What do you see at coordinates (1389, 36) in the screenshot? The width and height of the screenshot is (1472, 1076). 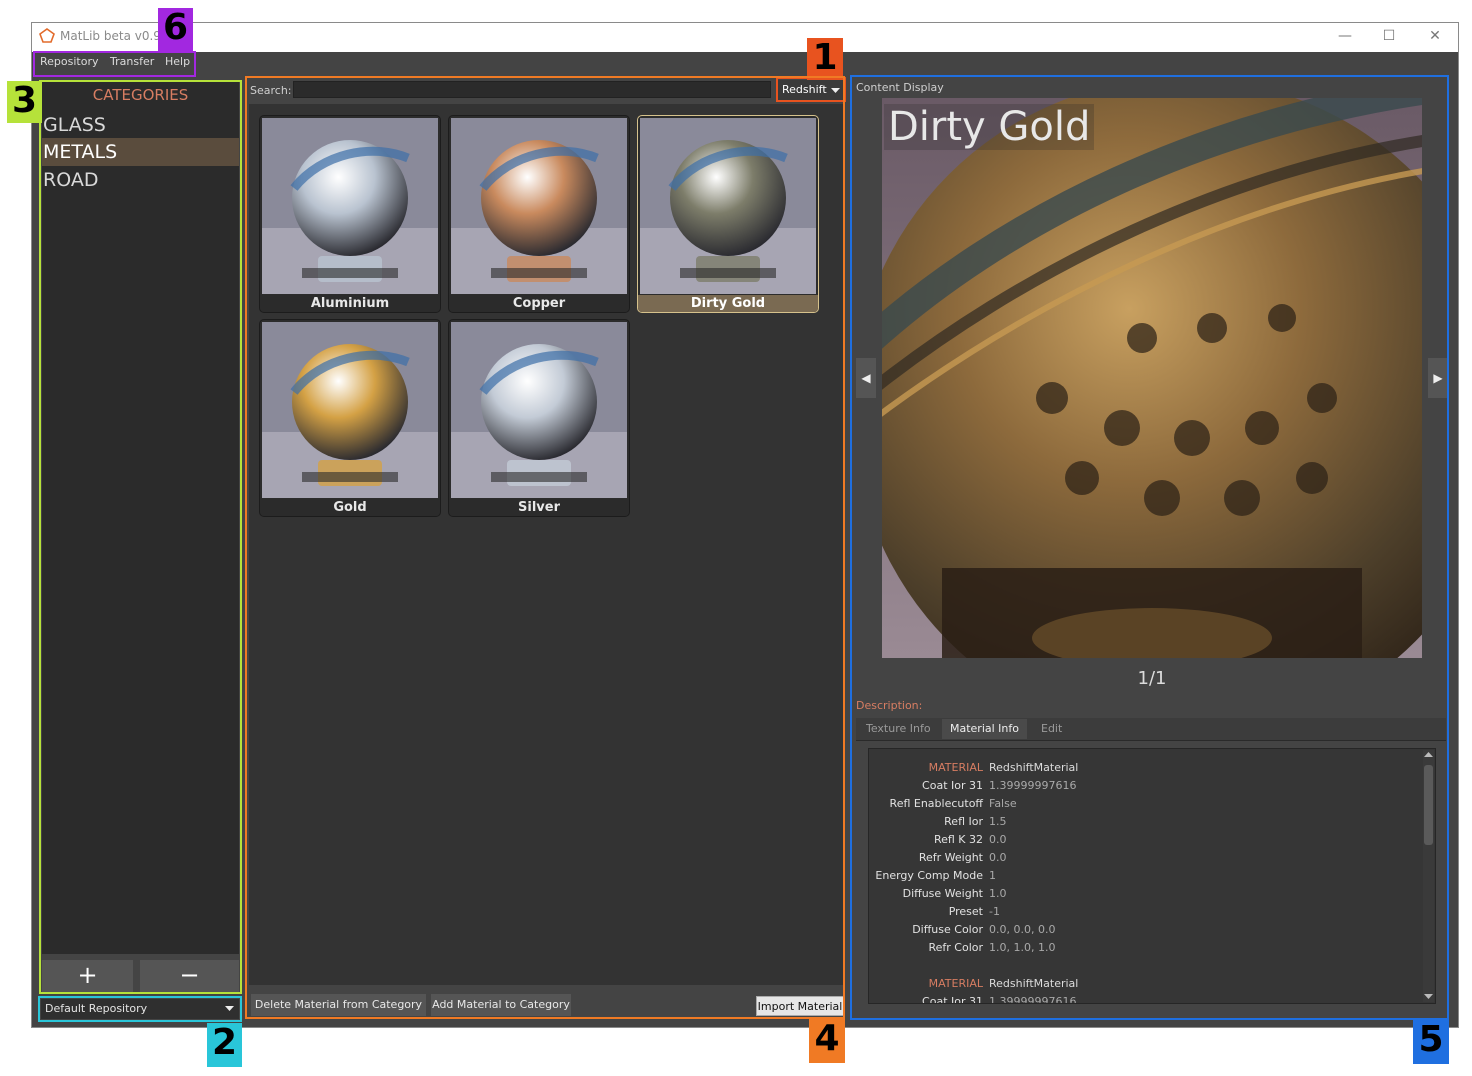 I see `maximize-button: ☐` at bounding box center [1389, 36].